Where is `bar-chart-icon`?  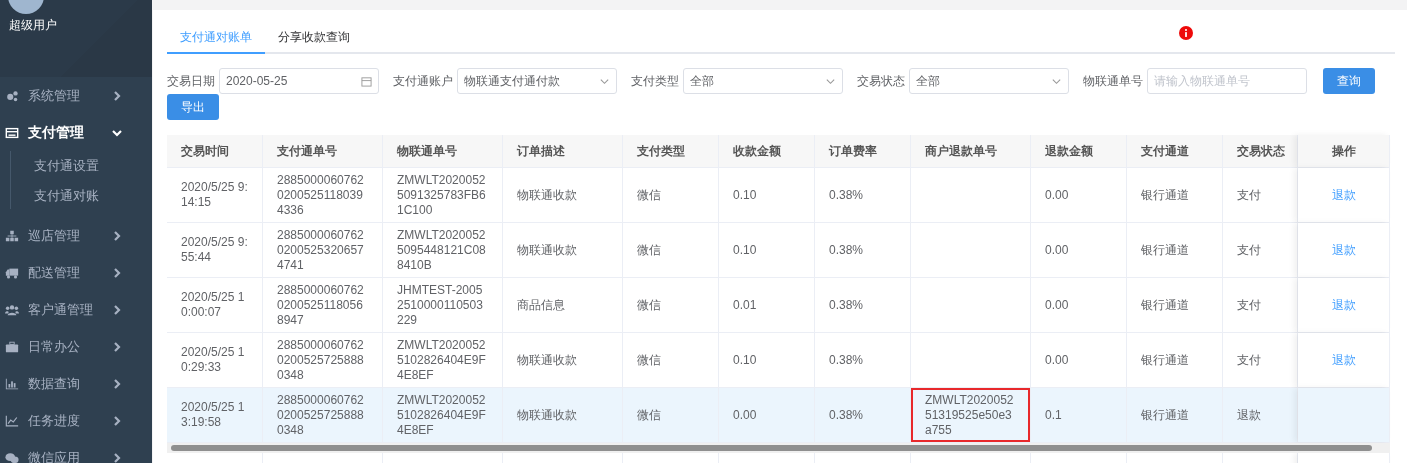 bar-chart-icon is located at coordinates (12, 383).